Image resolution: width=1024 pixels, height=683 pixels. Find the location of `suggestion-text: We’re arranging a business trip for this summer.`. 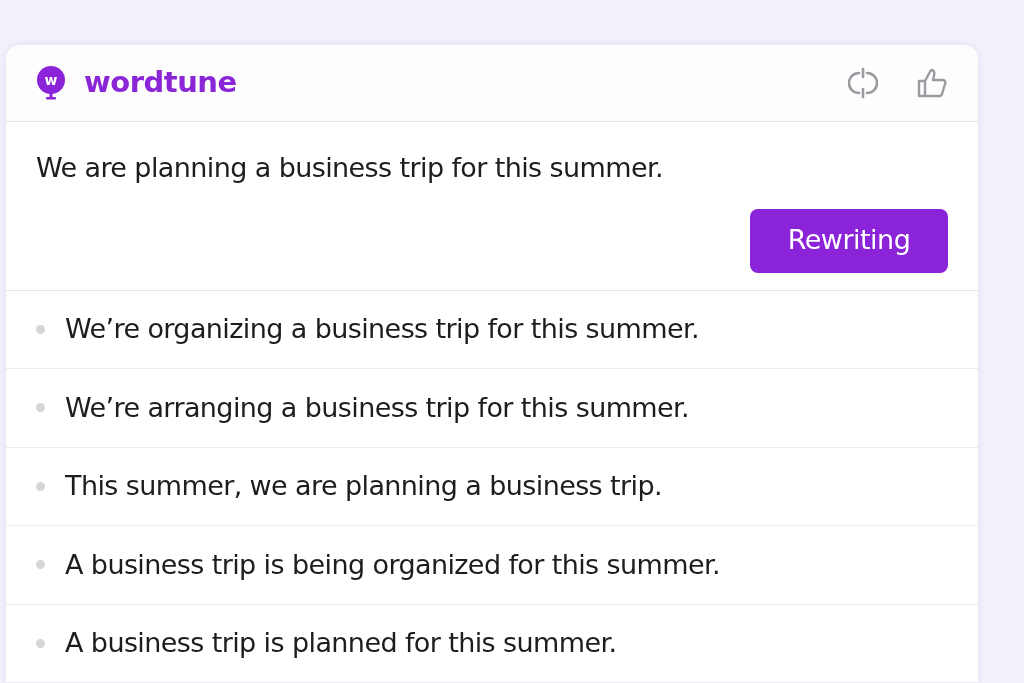

suggestion-text: We’re arranging a business trip for this summer. is located at coordinates (377, 407).